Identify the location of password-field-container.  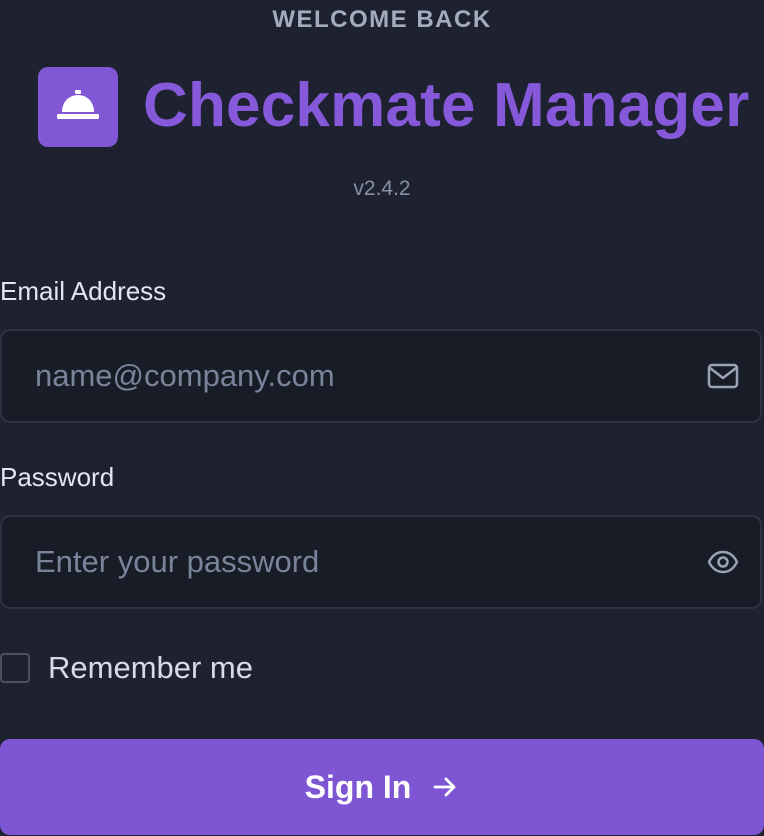
(381, 562).